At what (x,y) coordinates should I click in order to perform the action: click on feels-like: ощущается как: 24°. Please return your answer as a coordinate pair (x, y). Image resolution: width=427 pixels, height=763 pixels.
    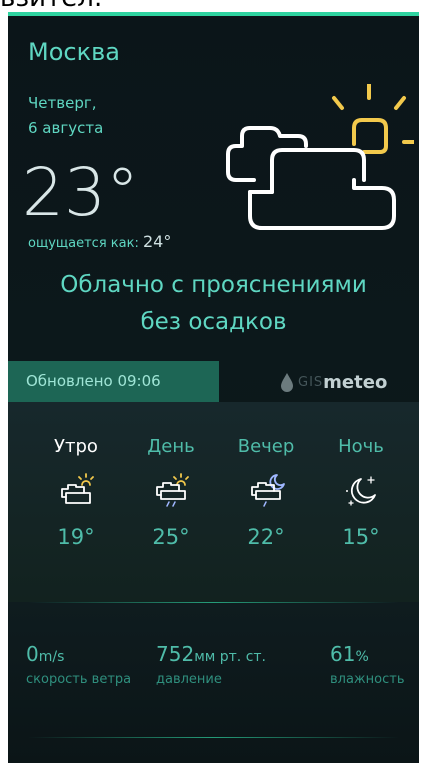
    Looking at the image, I should click on (99, 241).